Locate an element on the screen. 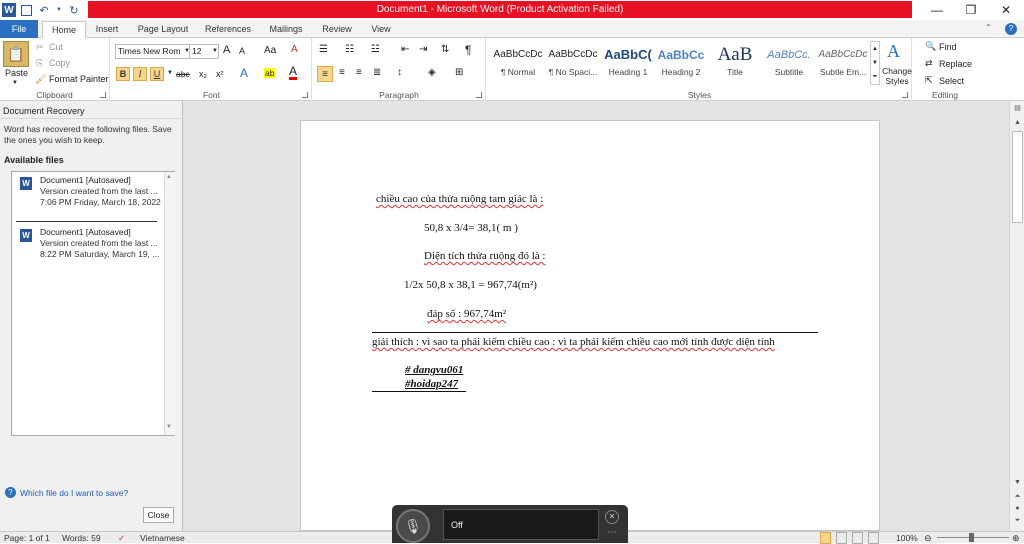 This screenshot has height=544, width=1024. minimize-button: — is located at coordinates (937, 10).